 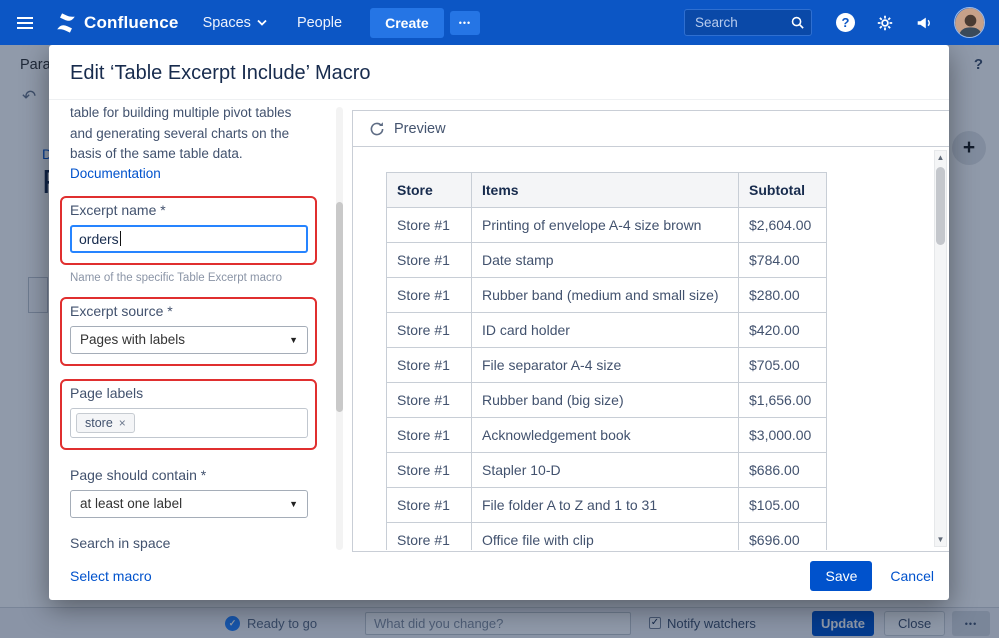 I want to click on scroll-down-icon: ▼, so click(x=940, y=539).